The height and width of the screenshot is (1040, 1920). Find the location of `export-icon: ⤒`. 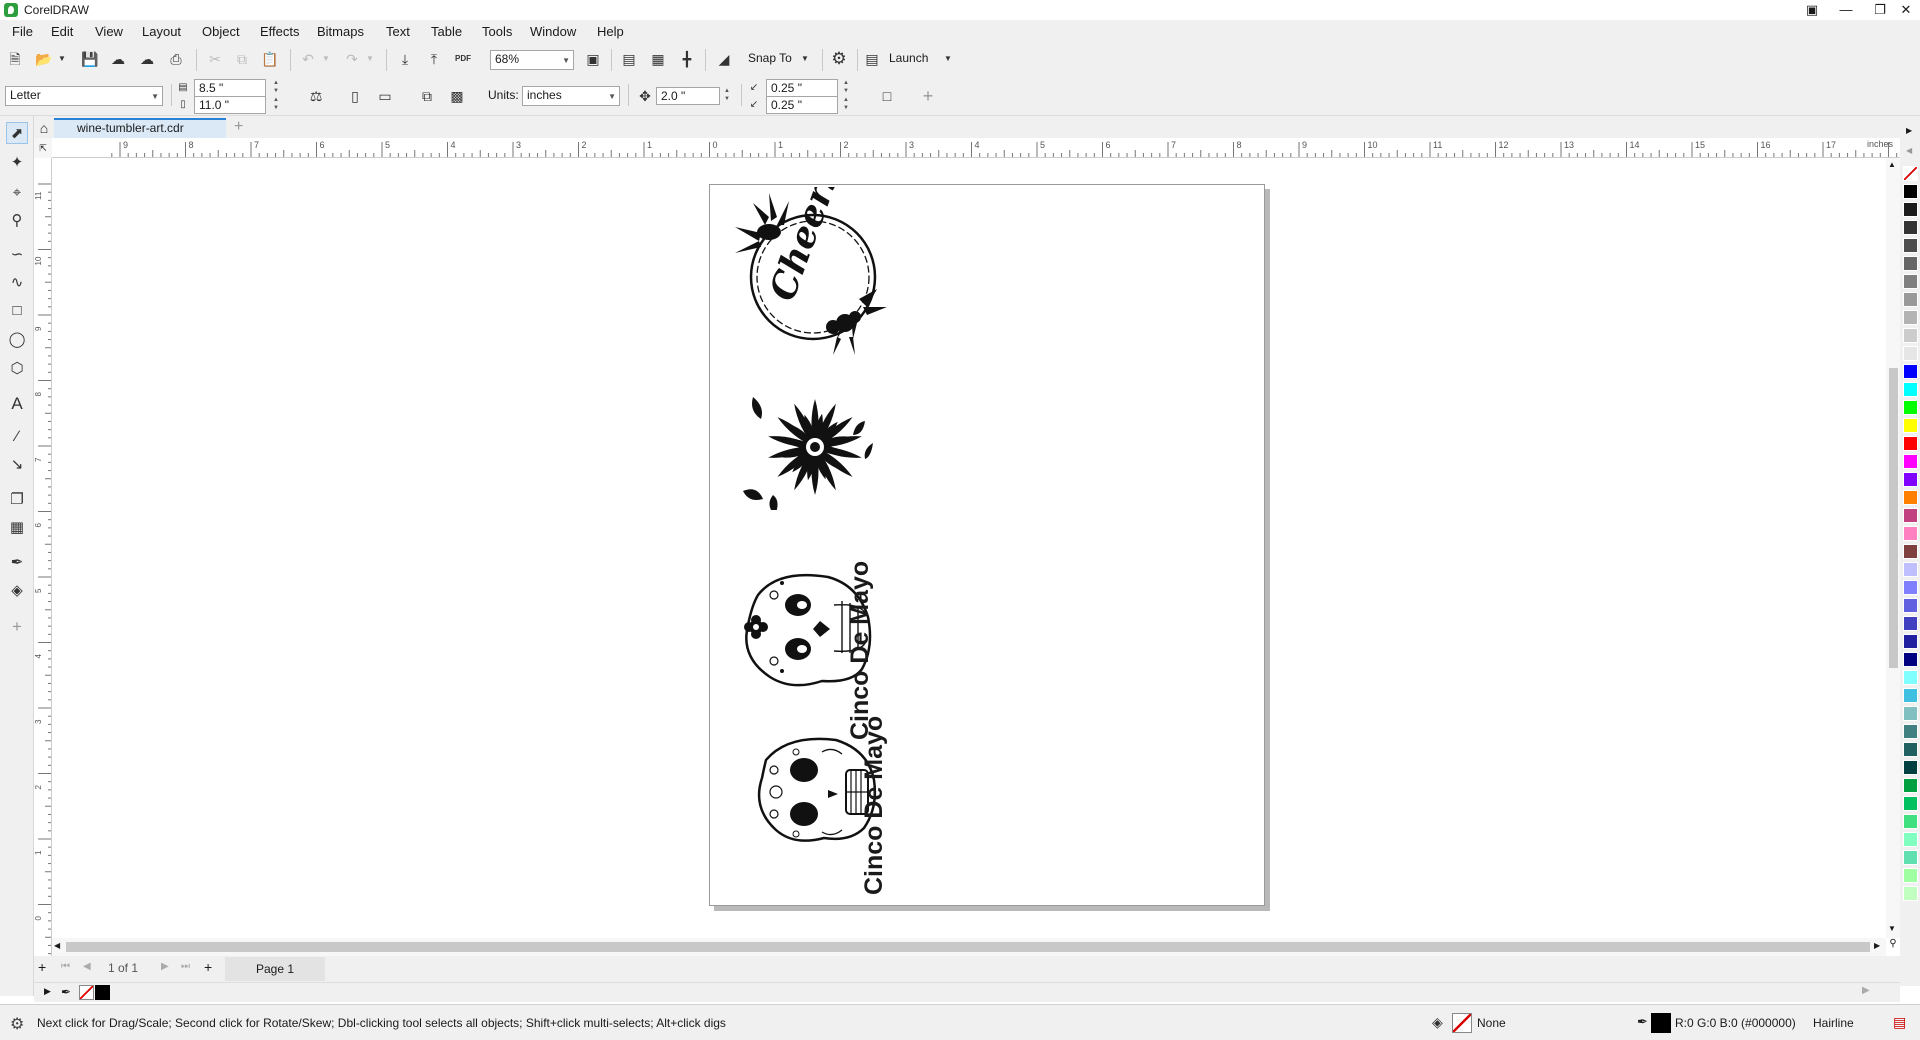

export-icon: ⤒ is located at coordinates (434, 59).